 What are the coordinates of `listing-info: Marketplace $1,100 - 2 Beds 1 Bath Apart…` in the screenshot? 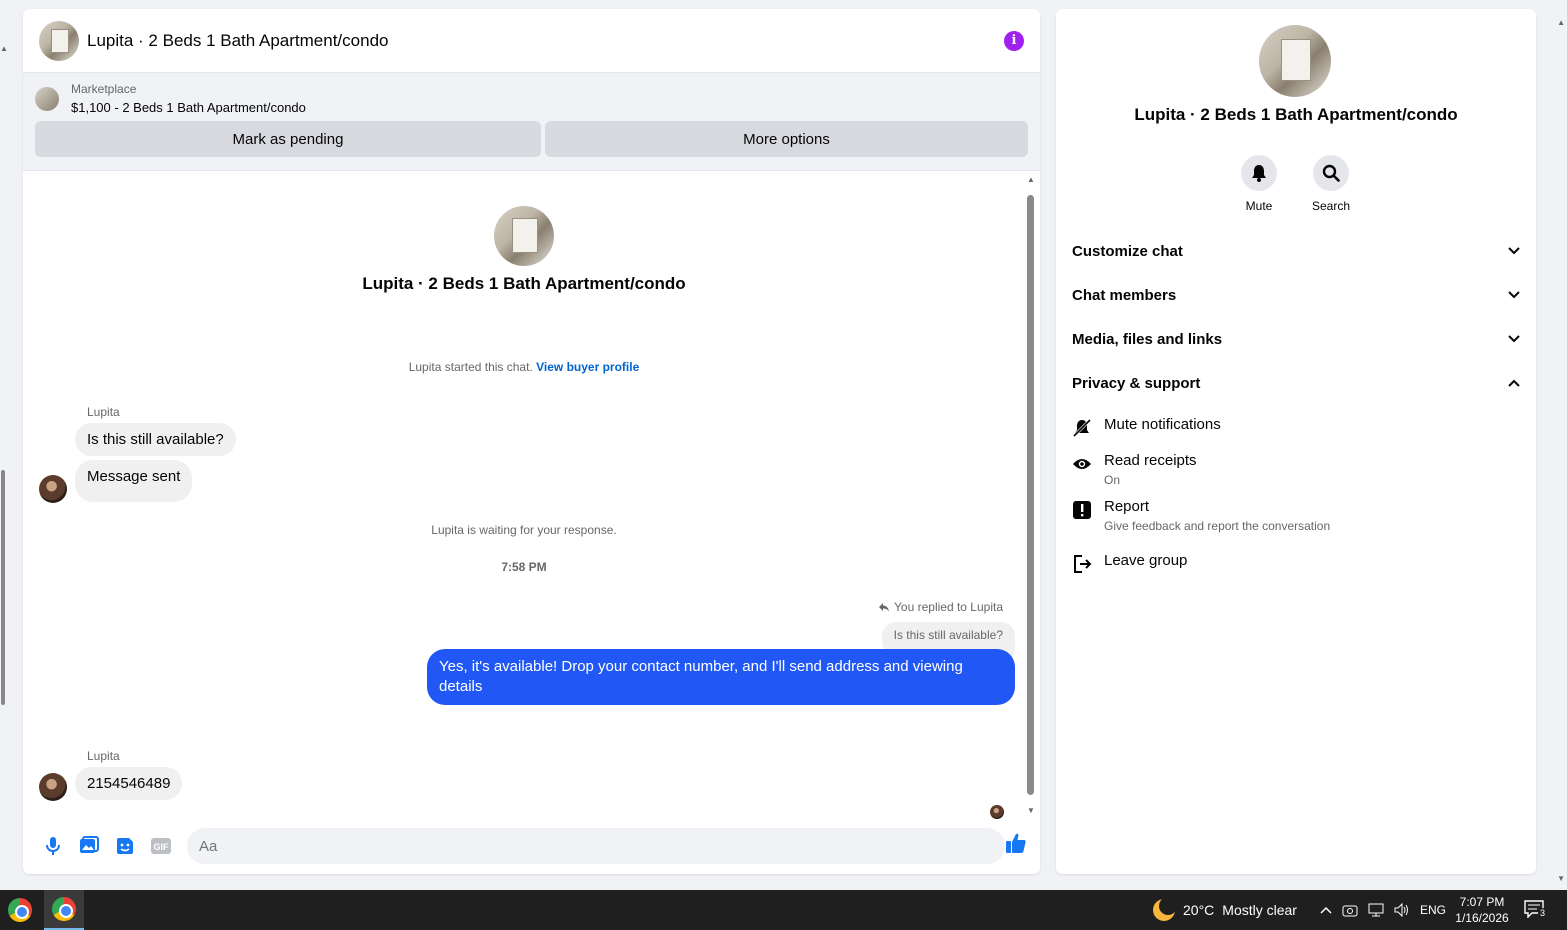 It's located at (531, 98).